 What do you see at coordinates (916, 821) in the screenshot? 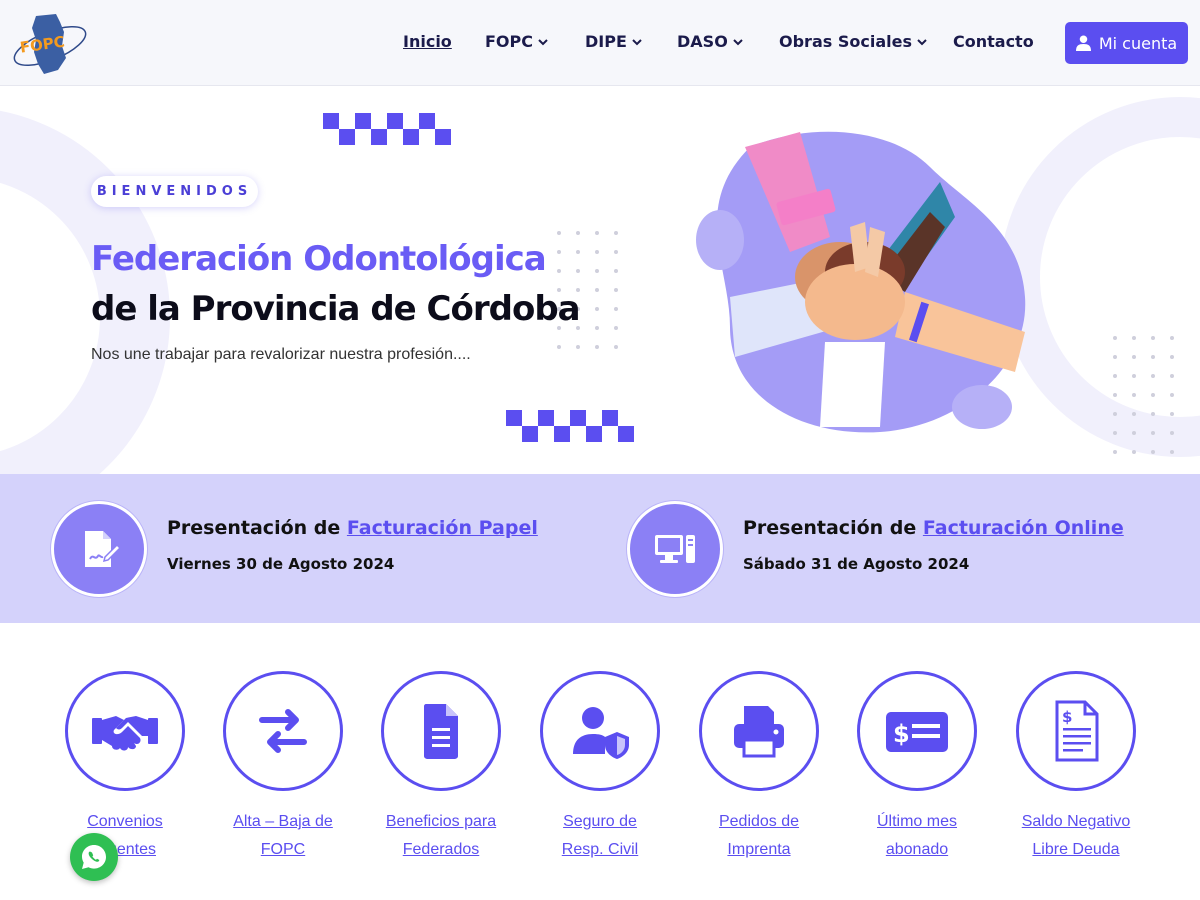
I see `service-label-line: Último mes` at bounding box center [916, 821].